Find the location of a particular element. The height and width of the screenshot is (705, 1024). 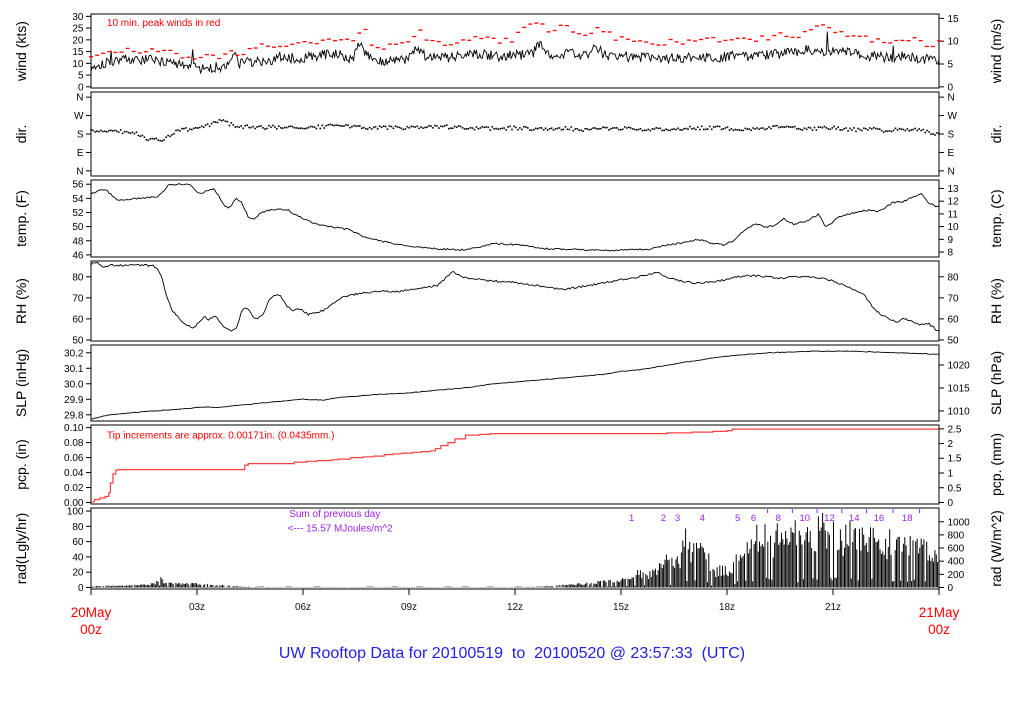

y-tick-label-left: 30.1 is located at coordinates (74, 369).